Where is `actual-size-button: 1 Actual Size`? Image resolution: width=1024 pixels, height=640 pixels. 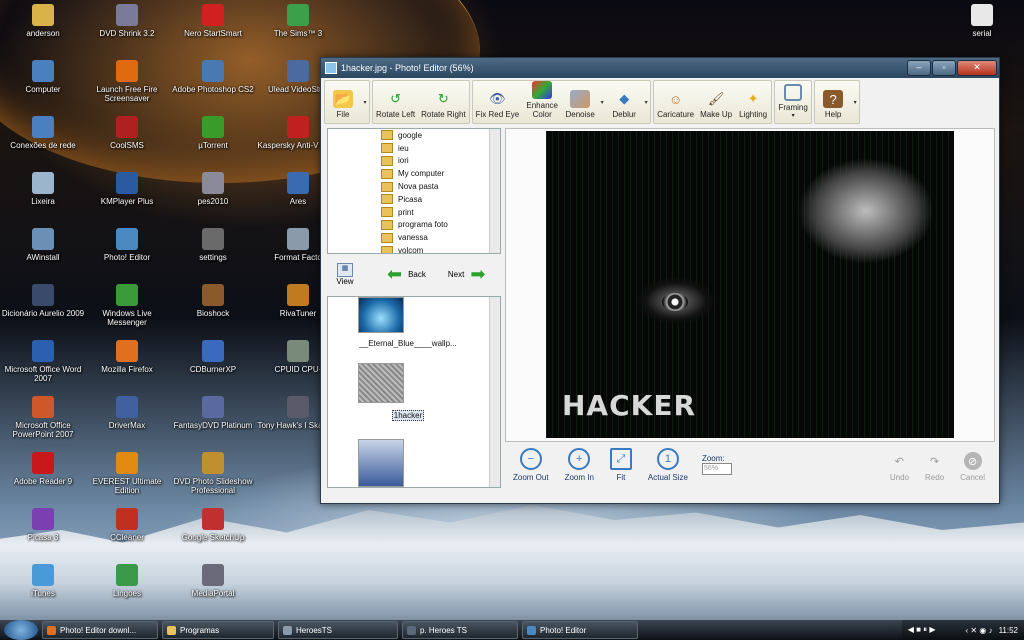
actual-size-button: 1 Actual Size is located at coordinates (668, 464).